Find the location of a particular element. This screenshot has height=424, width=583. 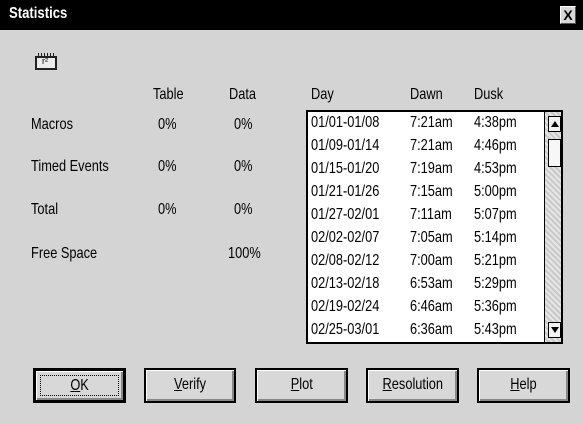

list-item: 02/08-02/12 7:00am 5:21pm is located at coordinates (424, 262).